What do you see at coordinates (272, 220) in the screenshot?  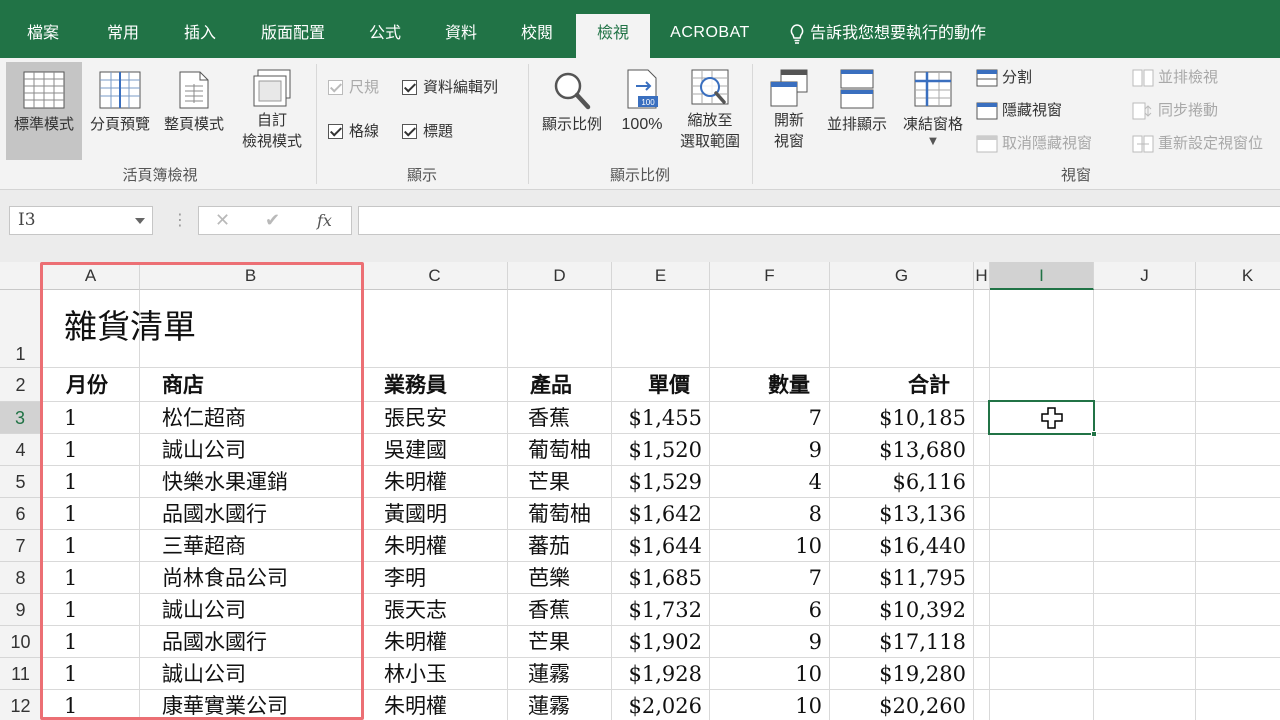 I see `enter-icon: ✔` at bounding box center [272, 220].